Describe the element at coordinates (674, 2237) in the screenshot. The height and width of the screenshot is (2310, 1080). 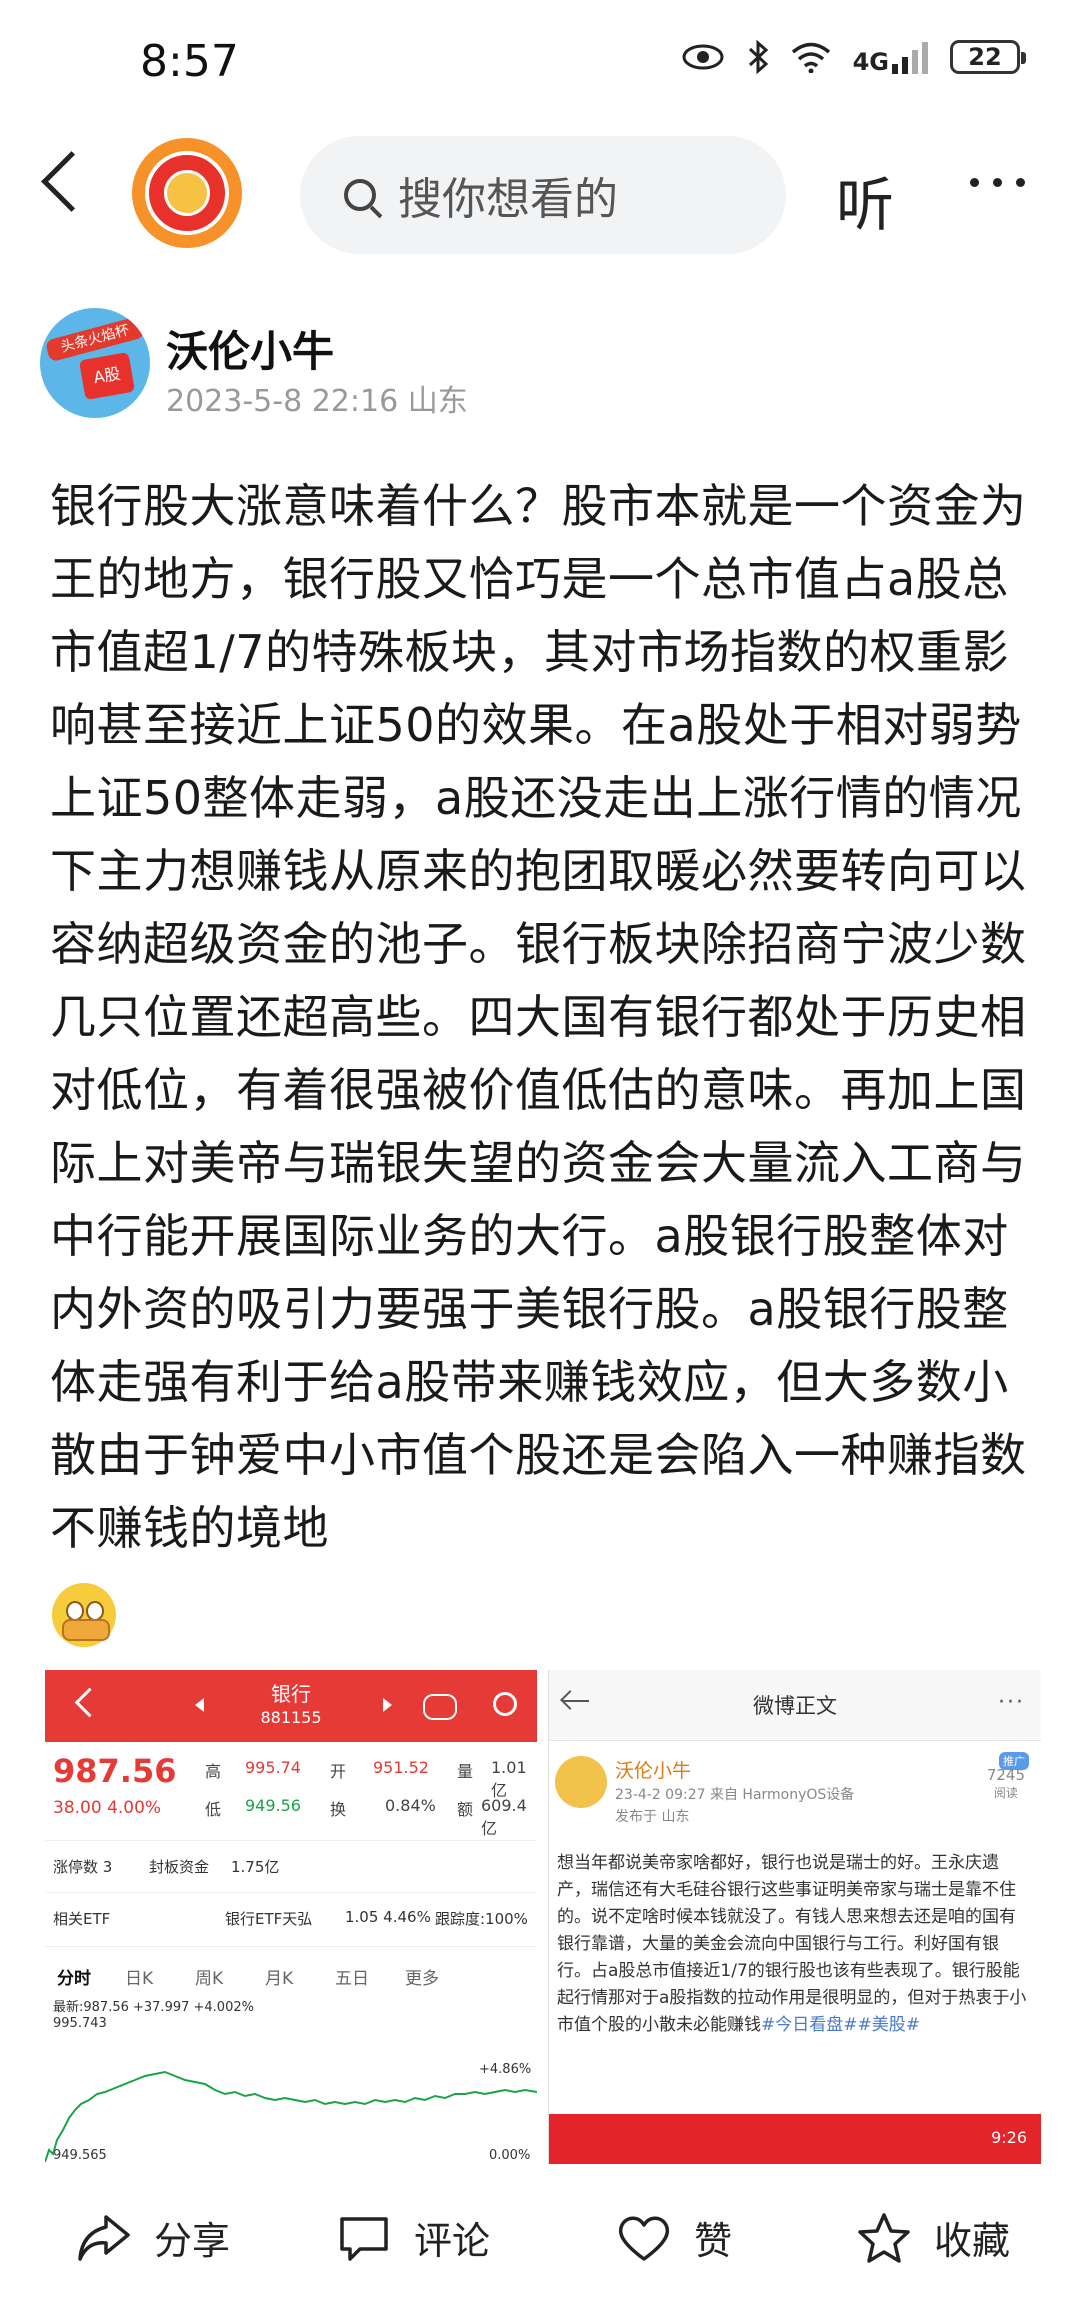
I see `like-button: 赞` at that location.